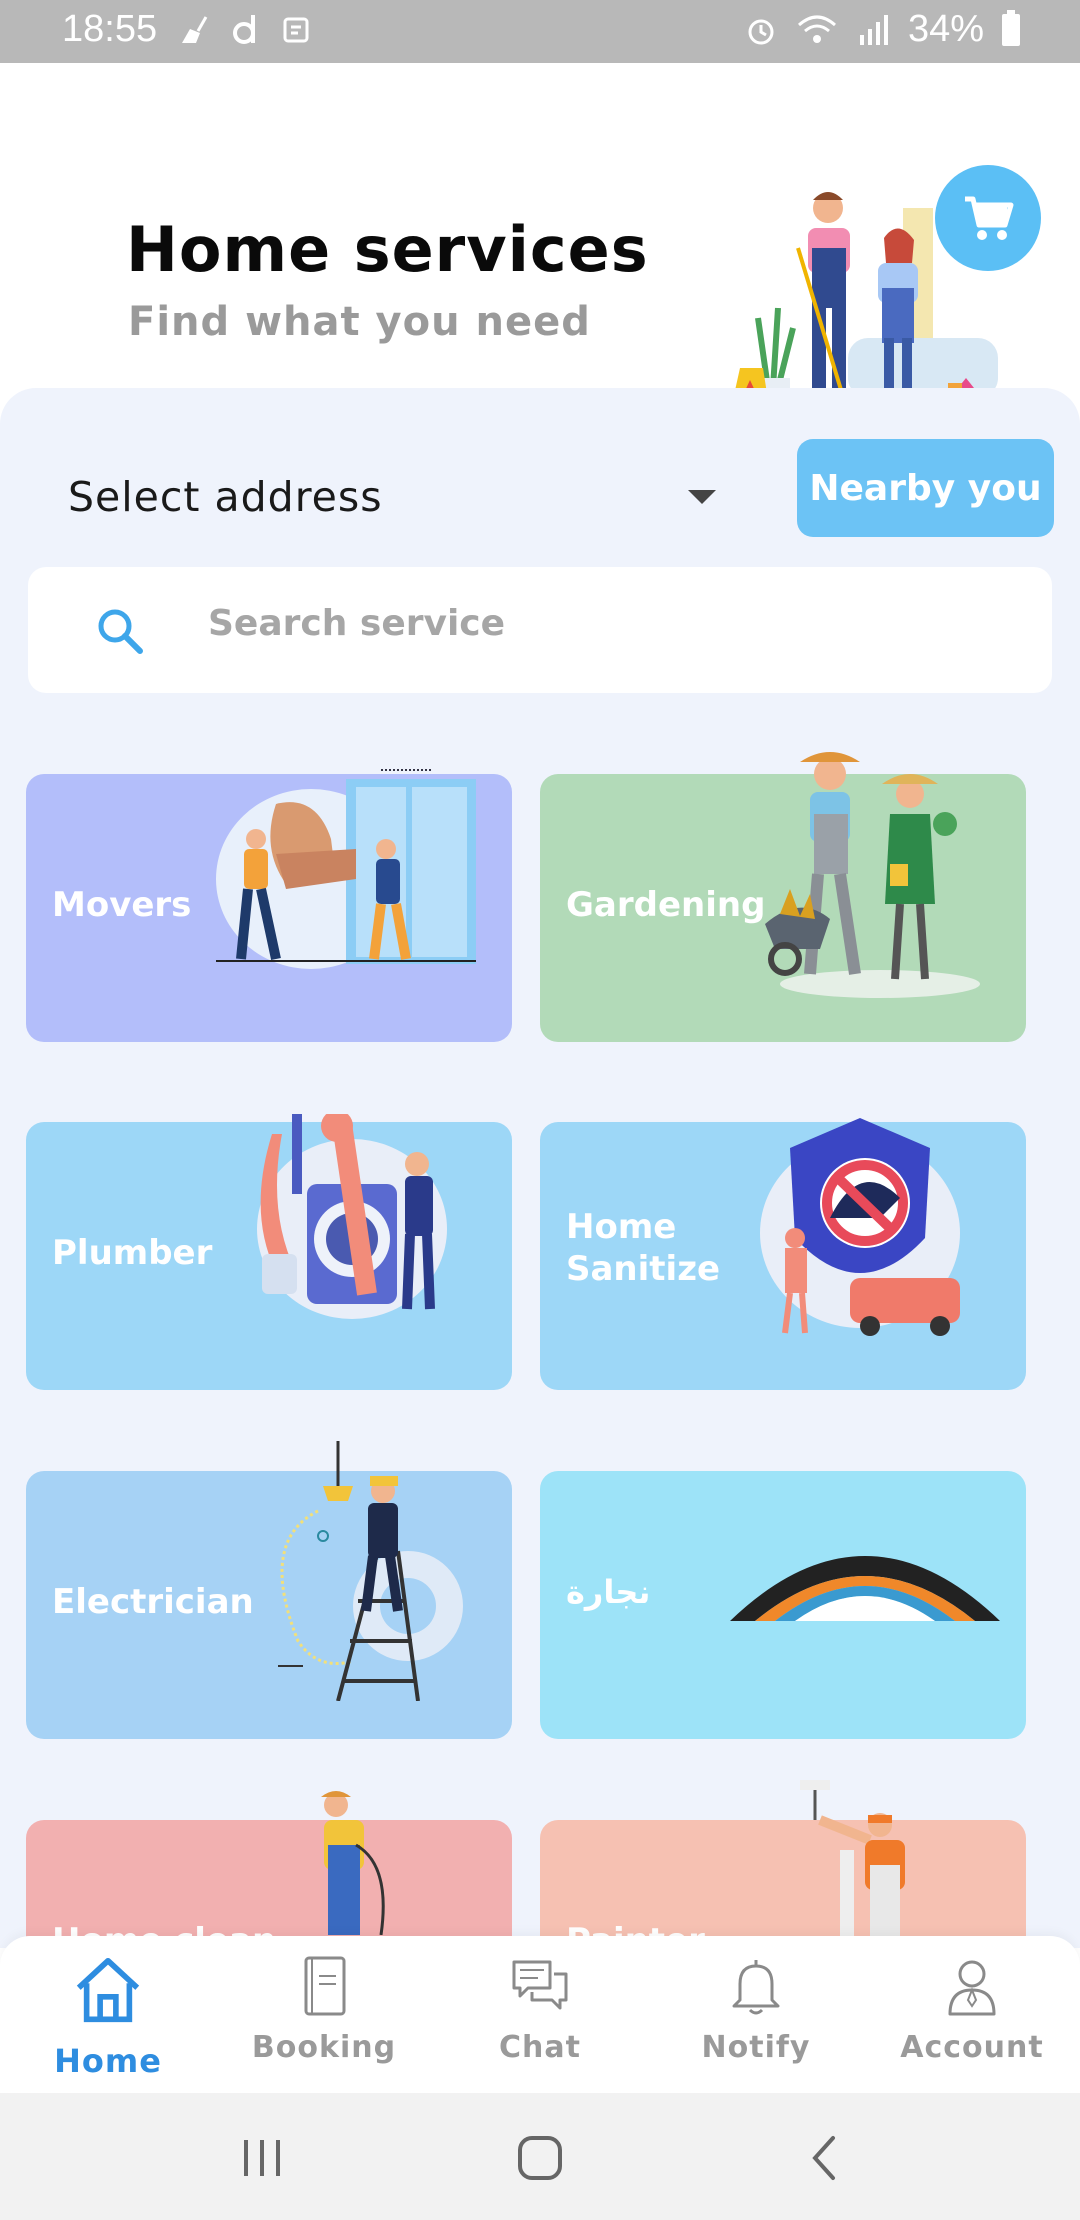 This screenshot has height=2220, width=1080. What do you see at coordinates (783, 1864) in the screenshot?
I see `category-card-painter: Painter` at bounding box center [783, 1864].